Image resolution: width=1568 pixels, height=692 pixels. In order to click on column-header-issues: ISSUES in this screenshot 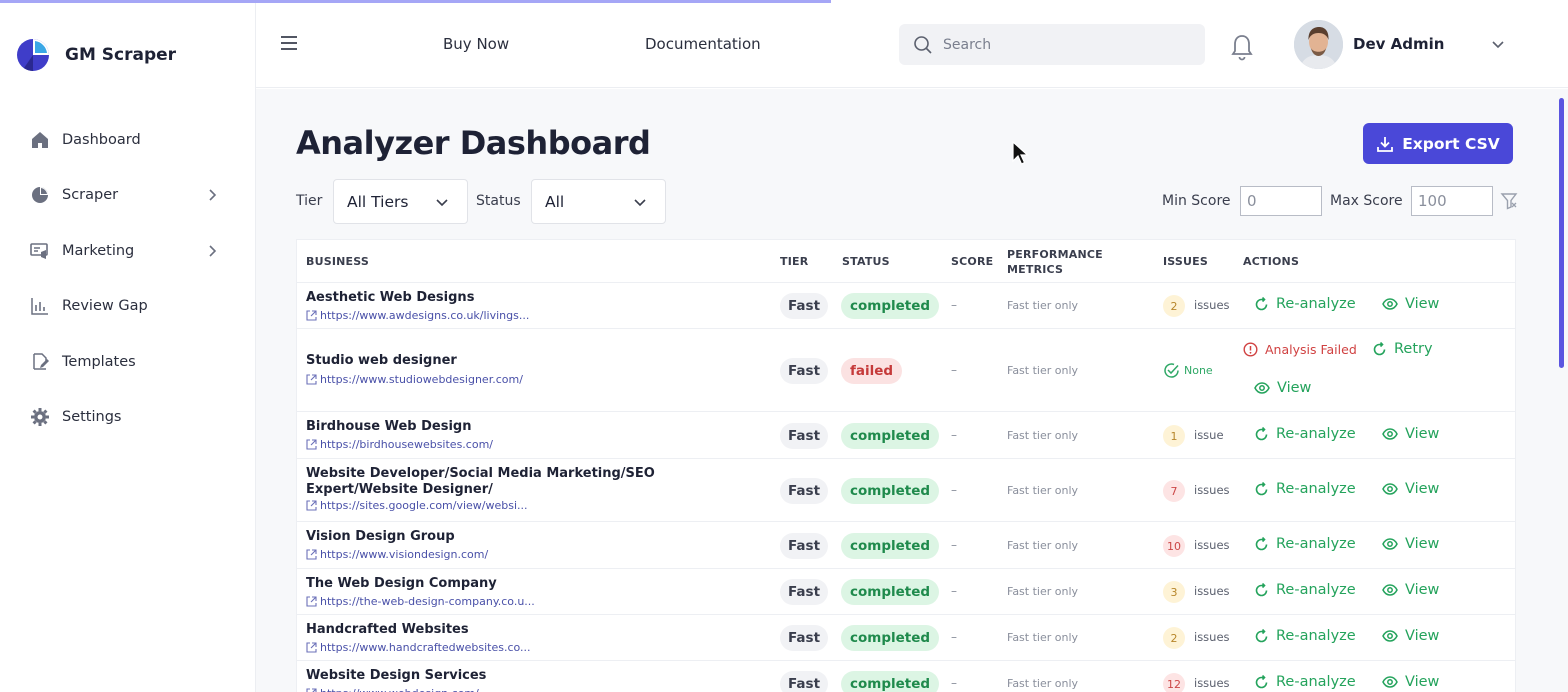, I will do `click(1185, 261)`.